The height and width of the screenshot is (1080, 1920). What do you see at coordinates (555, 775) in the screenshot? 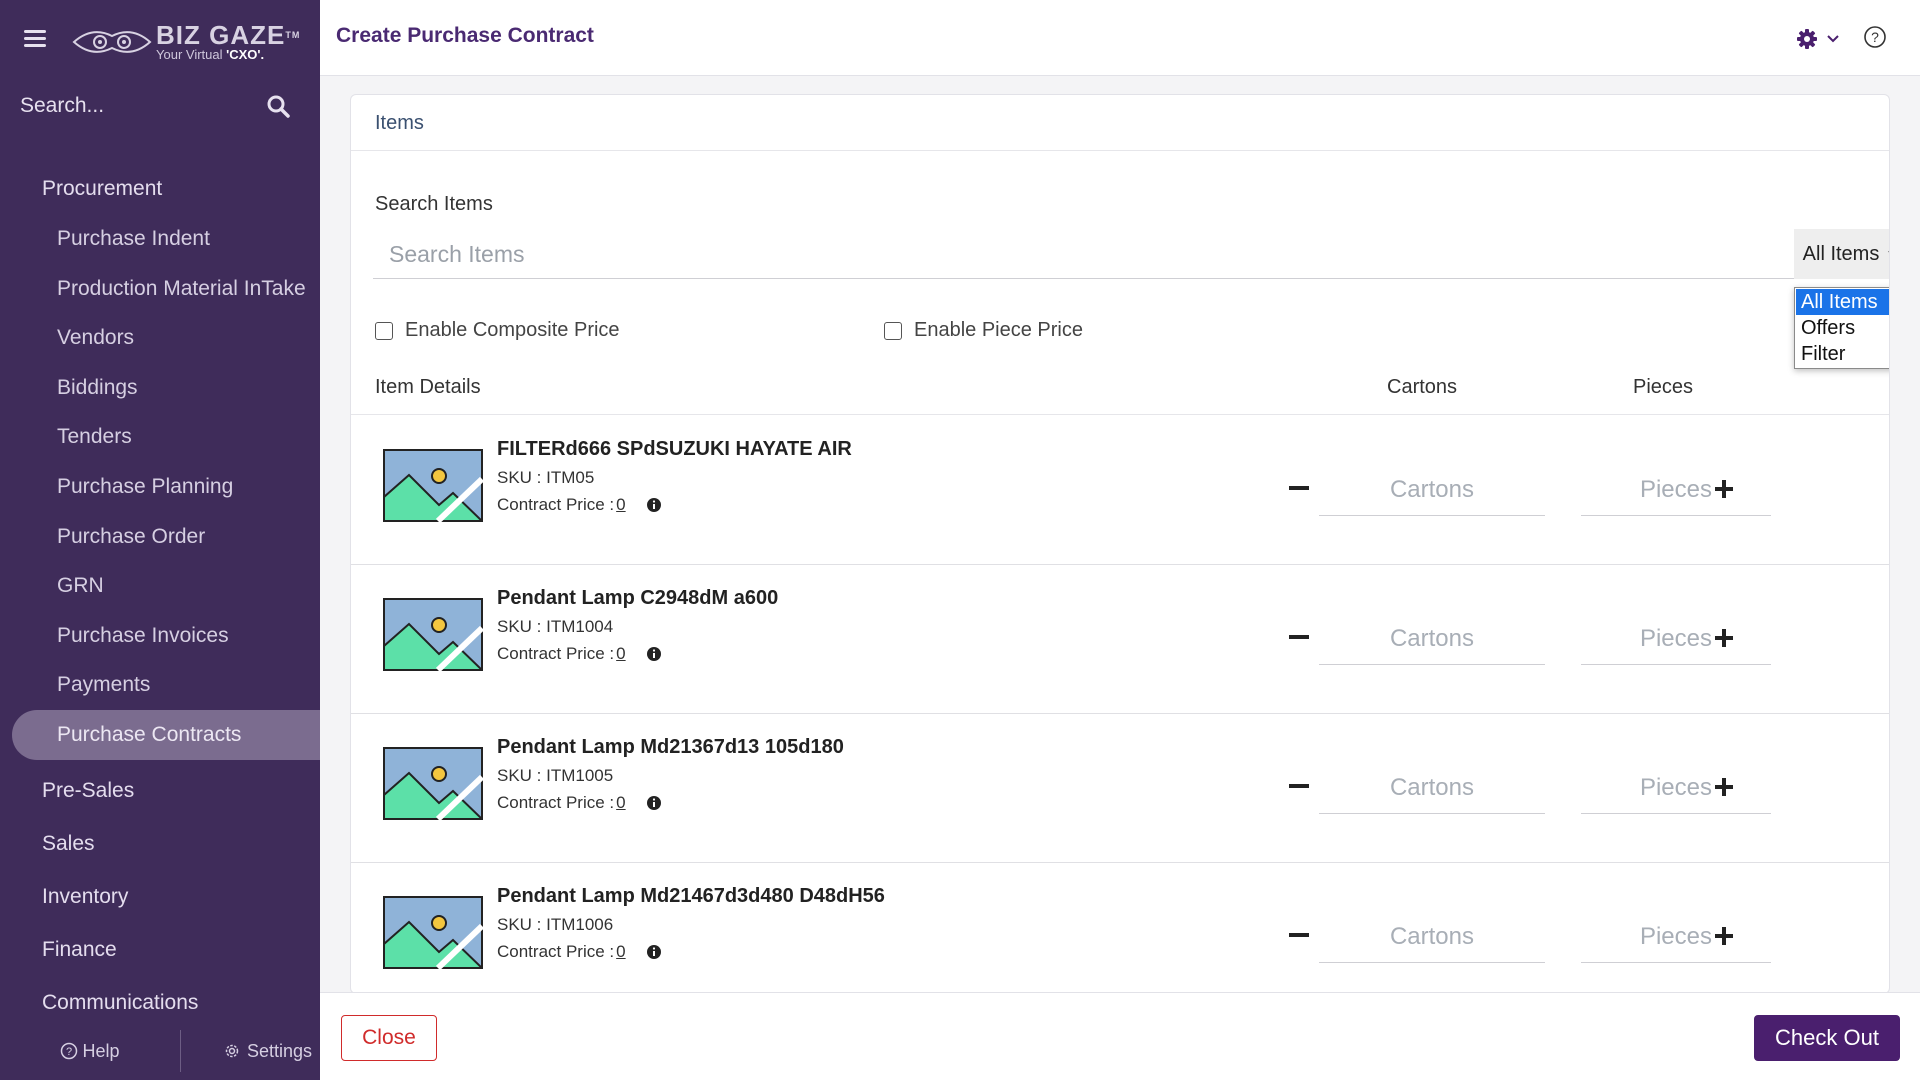
I see `item-sku: SKU : ITM1005` at bounding box center [555, 775].